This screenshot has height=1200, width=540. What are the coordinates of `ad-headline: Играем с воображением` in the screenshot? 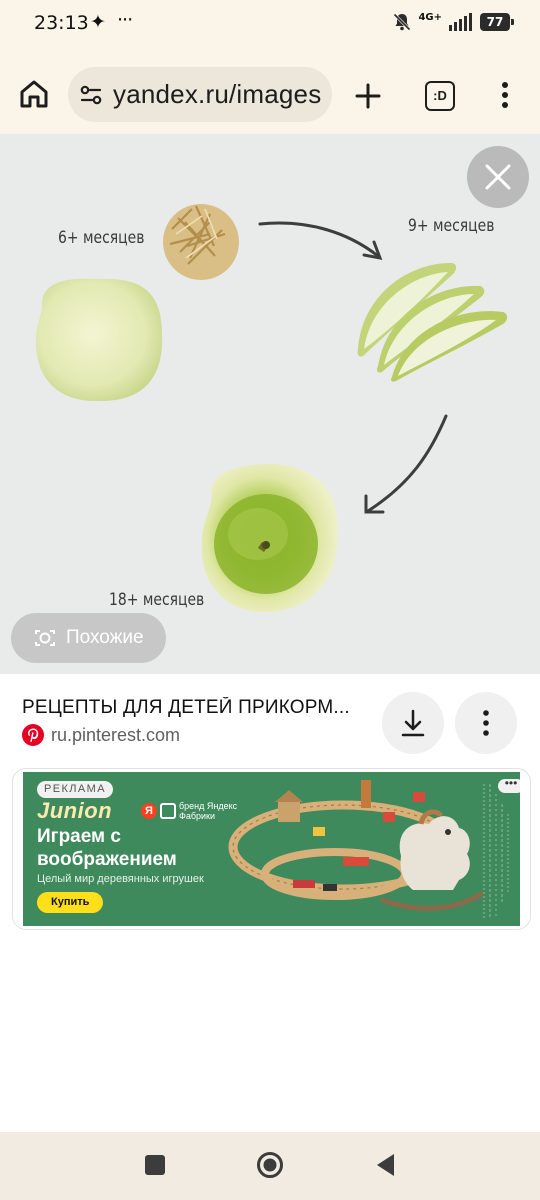 It's located at (107, 848).